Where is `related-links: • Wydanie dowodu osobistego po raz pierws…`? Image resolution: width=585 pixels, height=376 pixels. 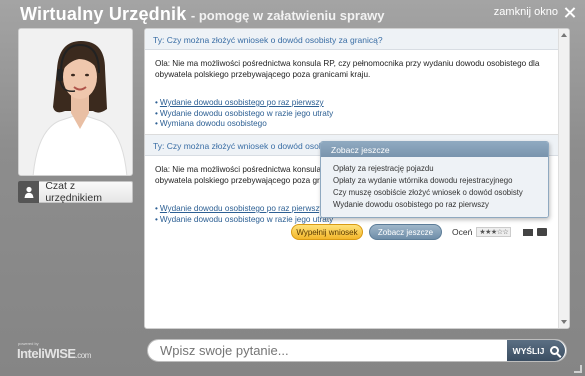
related-links: • Wydanie dowodu osobistego po raz pierws… is located at coordinates (357, 110).